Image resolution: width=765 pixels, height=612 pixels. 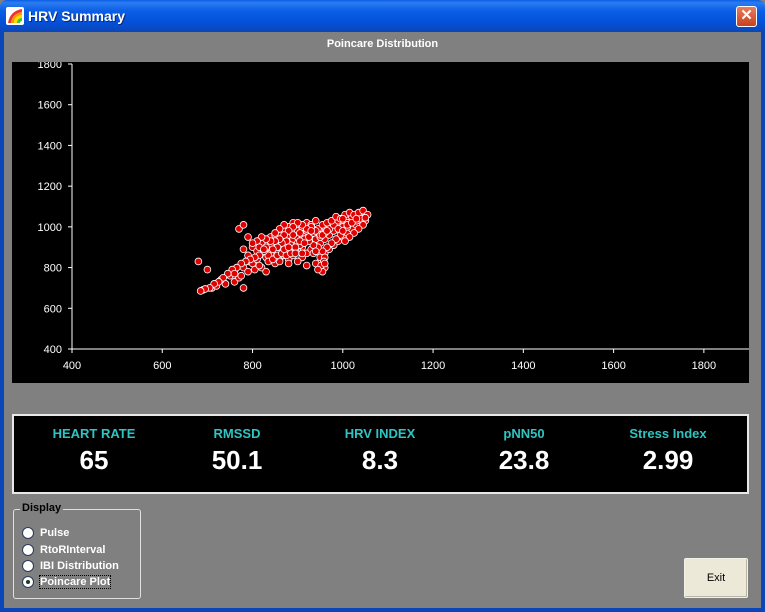 What do you see at coordinates (704, 366) in the screenshot?
I see `x-tick-label: 1800` at bounding box center [704, 366].